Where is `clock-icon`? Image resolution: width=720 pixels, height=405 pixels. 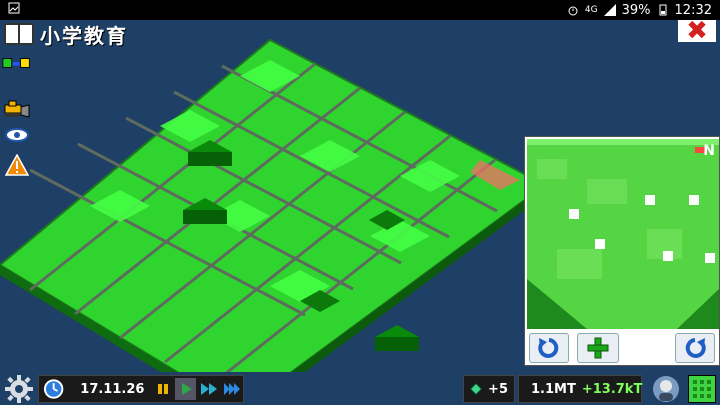
clock-icon is located at coordinates (53, 389).